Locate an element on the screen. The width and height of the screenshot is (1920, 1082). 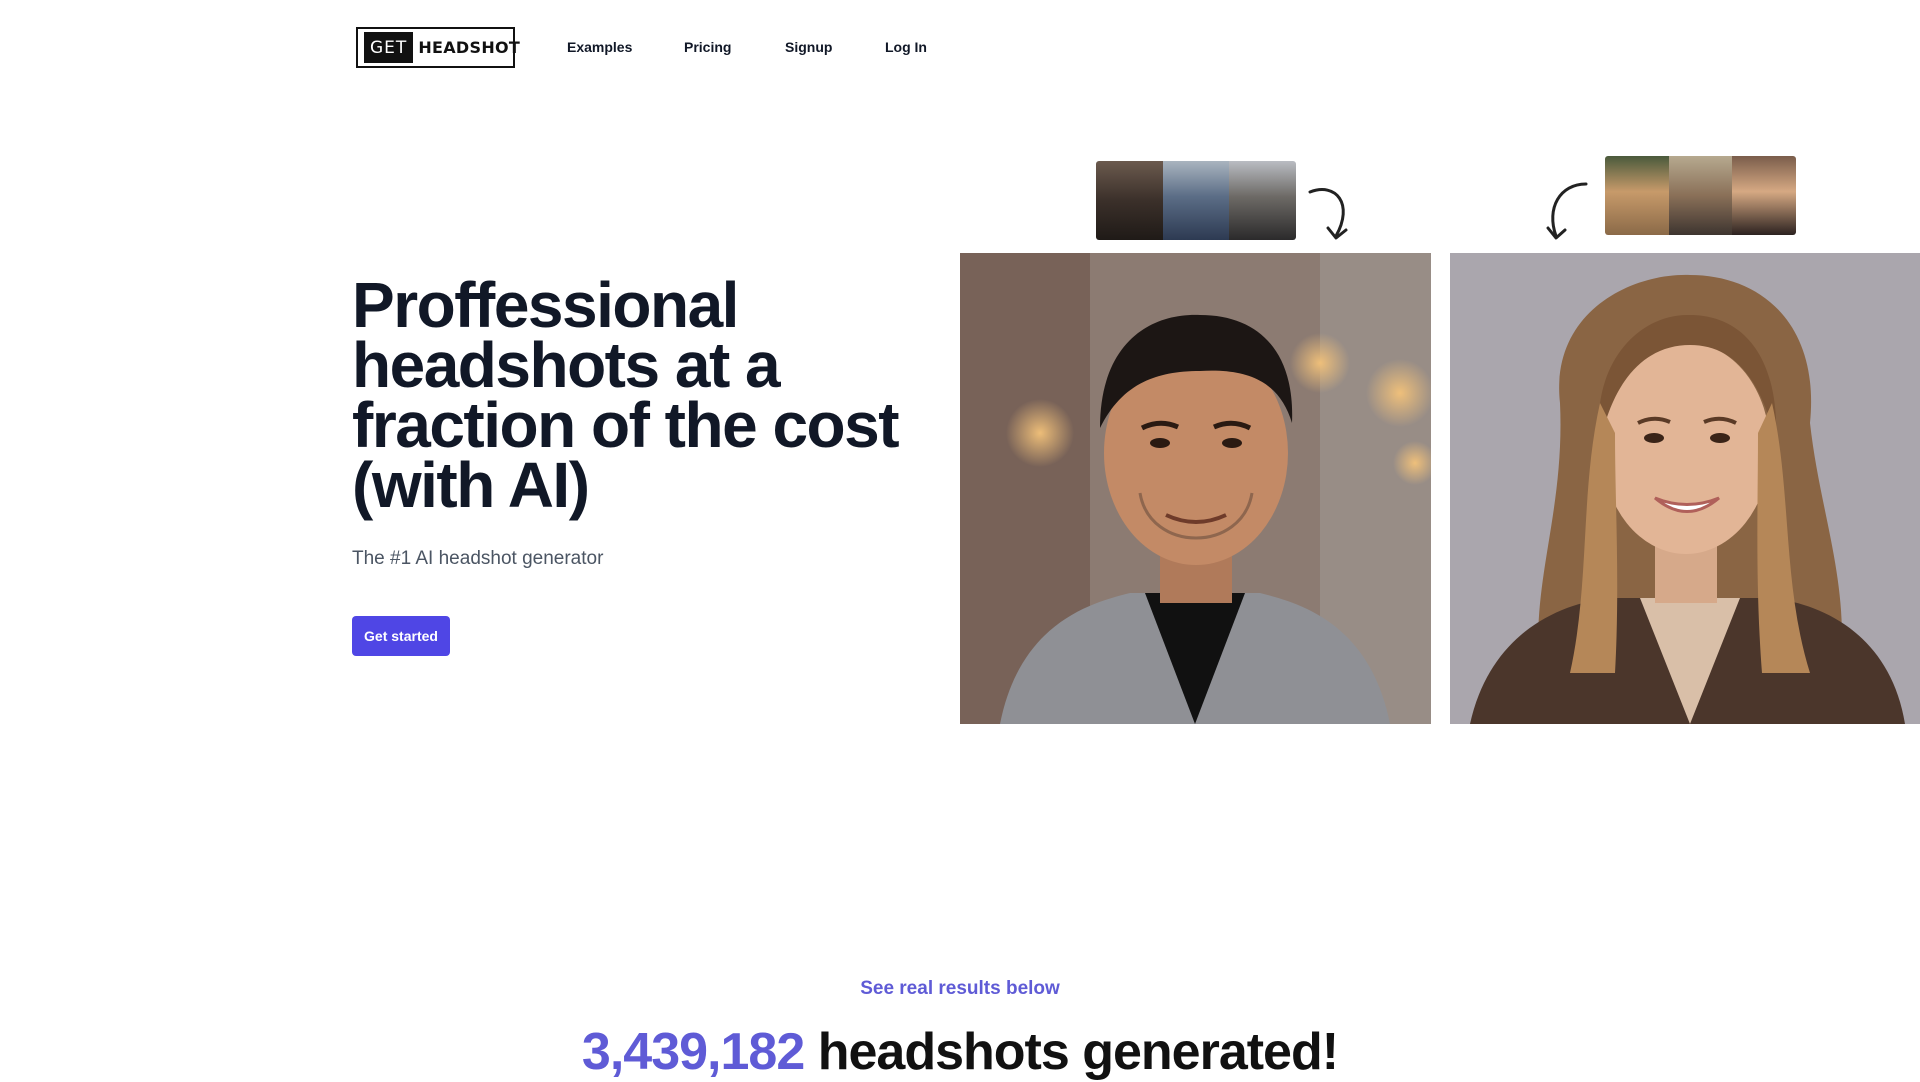
hero-title-line: (with AI) is located at coordinates (471, 485).